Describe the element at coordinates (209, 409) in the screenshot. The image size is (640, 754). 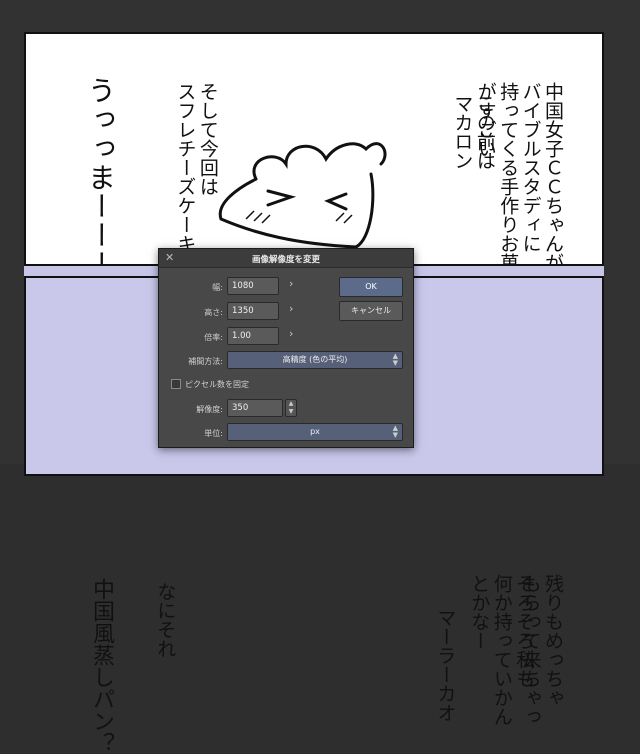
I see `resolution-label: 解像度:` at that location.